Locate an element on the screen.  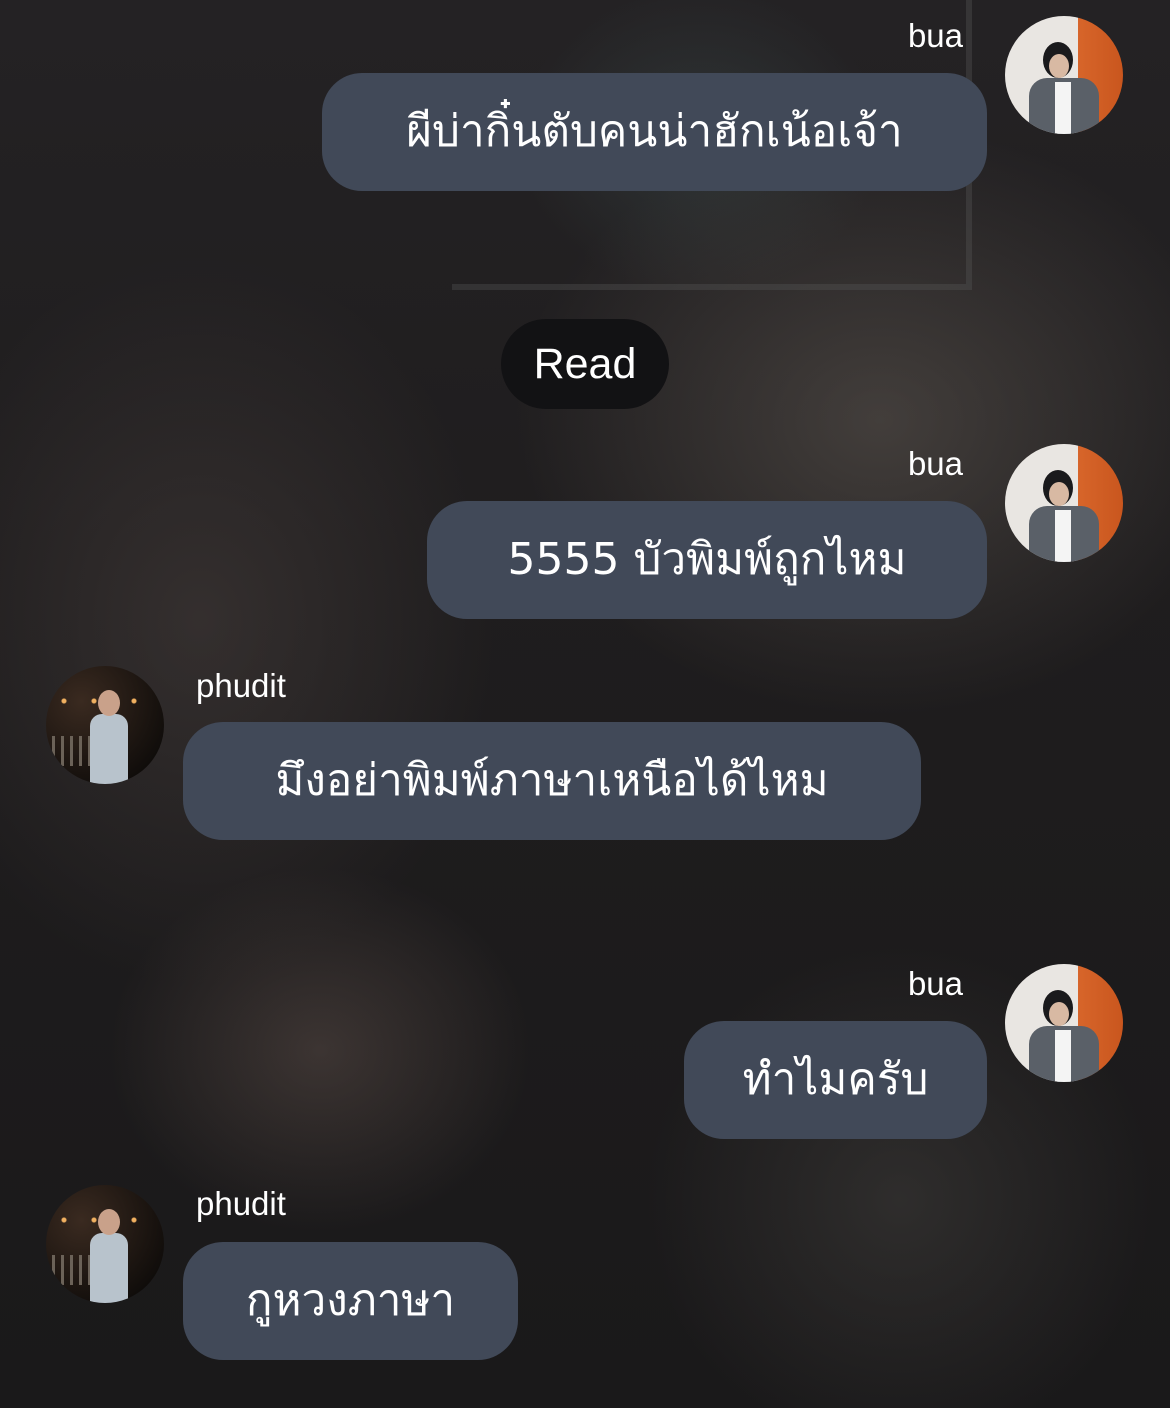
sender-name: phudit is located at coordinates (241, 1203).